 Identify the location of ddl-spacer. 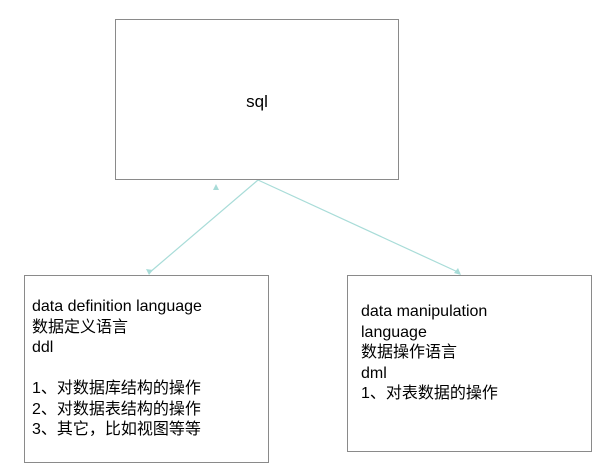
(117, 369).